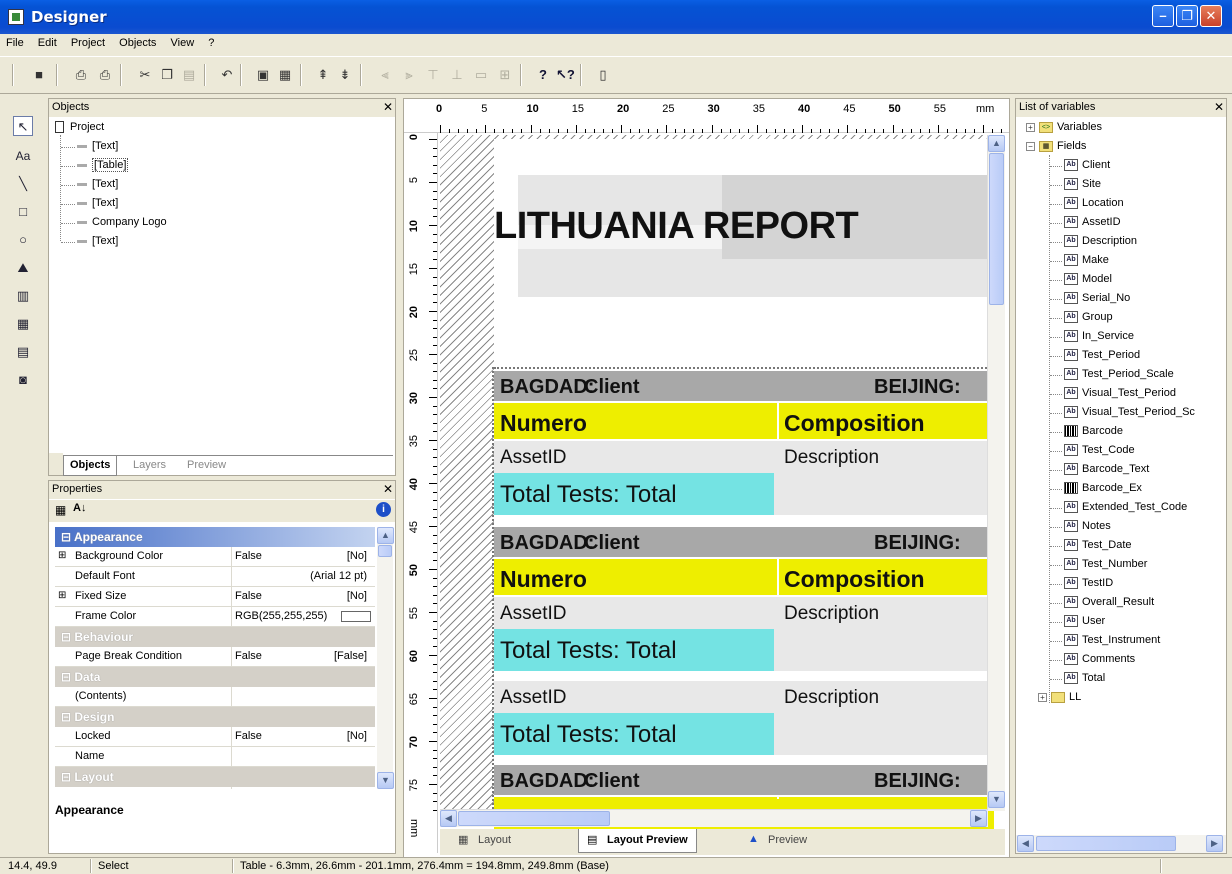 The image size is (1232, 874). What do you see at coordinates (215, 777) in the screenshot?
I see `property-category: ⊟ Layout` at bounding box center [215, 777].